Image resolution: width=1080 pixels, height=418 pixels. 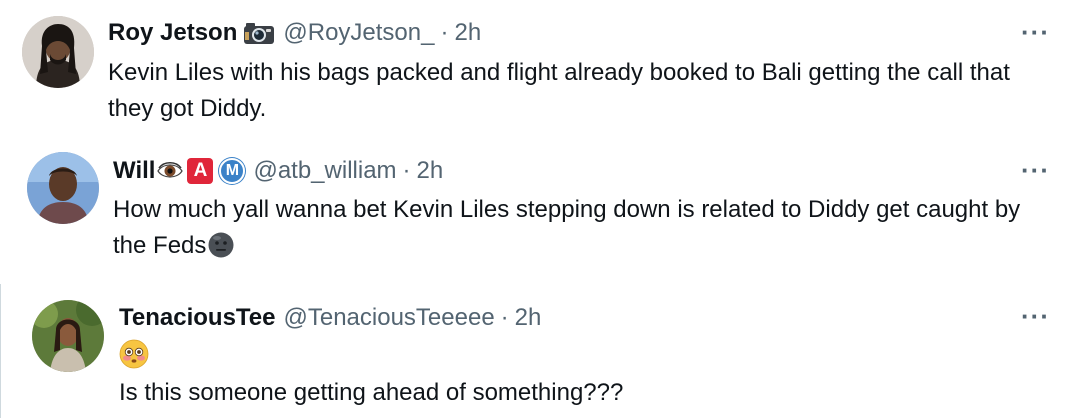 What do you see at coordinates (197, 318) in the screenshot?
I see `display-name: TenaciousTee` at bounding box center [197, 318].